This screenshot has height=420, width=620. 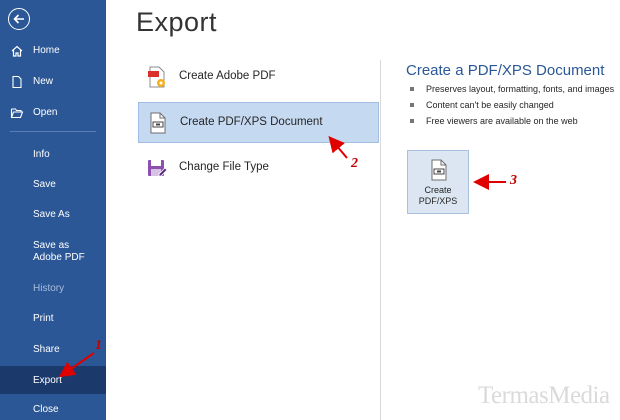 I want to click on annotation-step-2: 2, so click(x=354, y=163).